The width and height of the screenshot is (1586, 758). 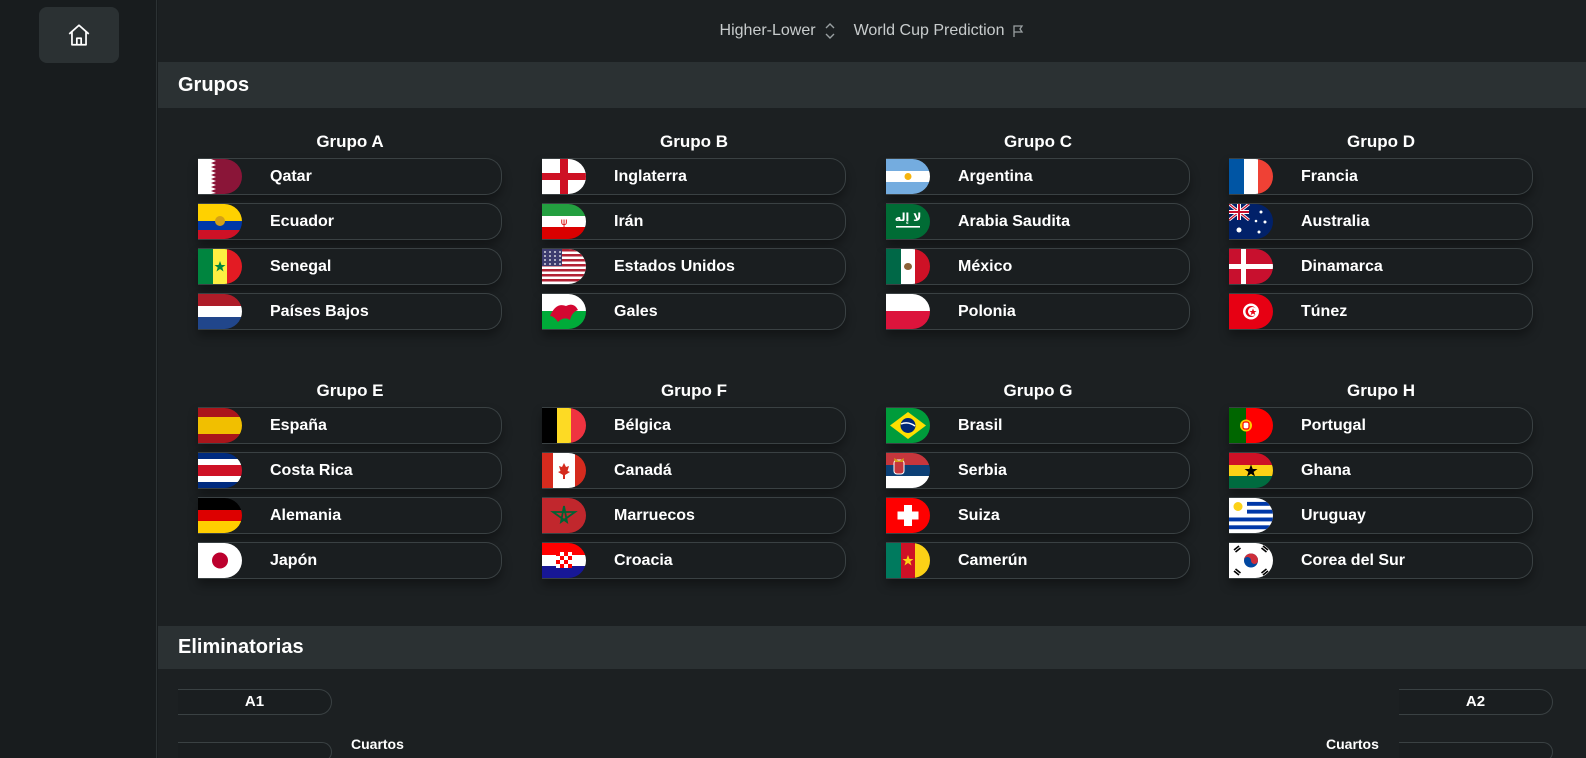 I want to click on team-name: Ghana, so click(x=1326, y=470).